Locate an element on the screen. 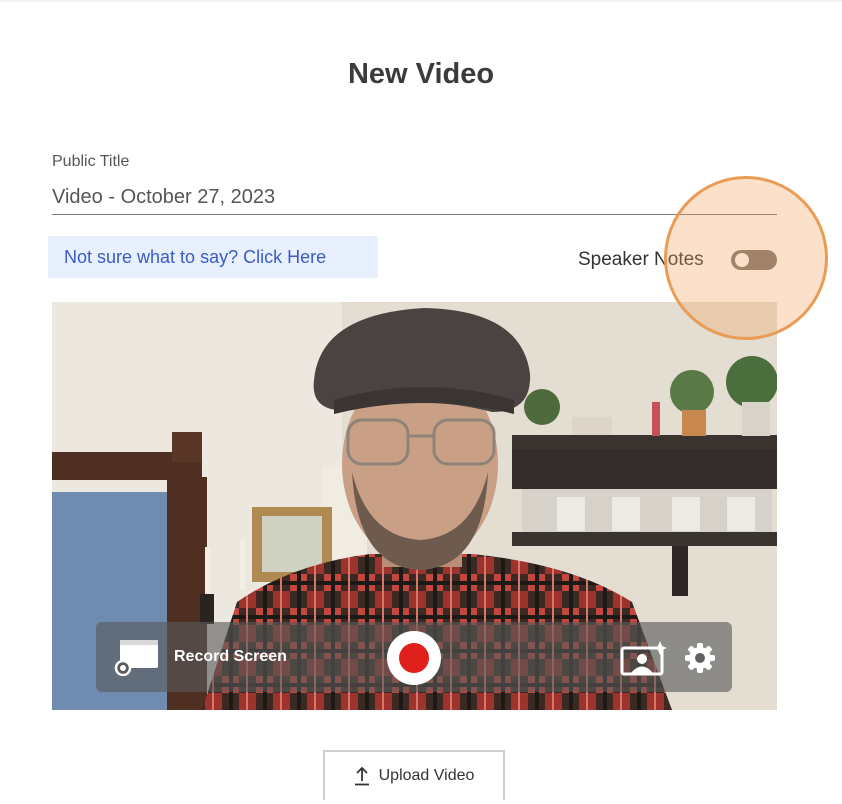 The image size is (842, 804). gear-icon is located at coordinates (700, 658).